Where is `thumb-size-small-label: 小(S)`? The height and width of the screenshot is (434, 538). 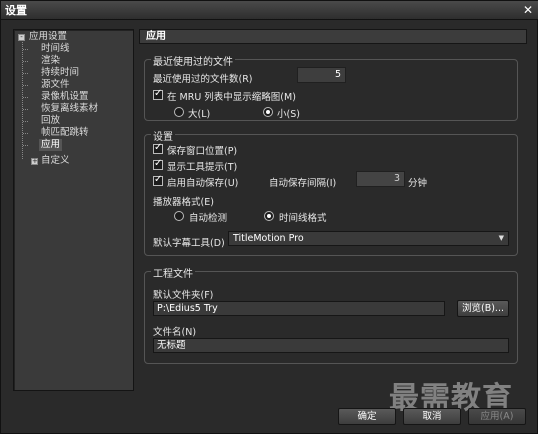 thumb-size-small-label: 小(S) is located at coordinates (288, 114).